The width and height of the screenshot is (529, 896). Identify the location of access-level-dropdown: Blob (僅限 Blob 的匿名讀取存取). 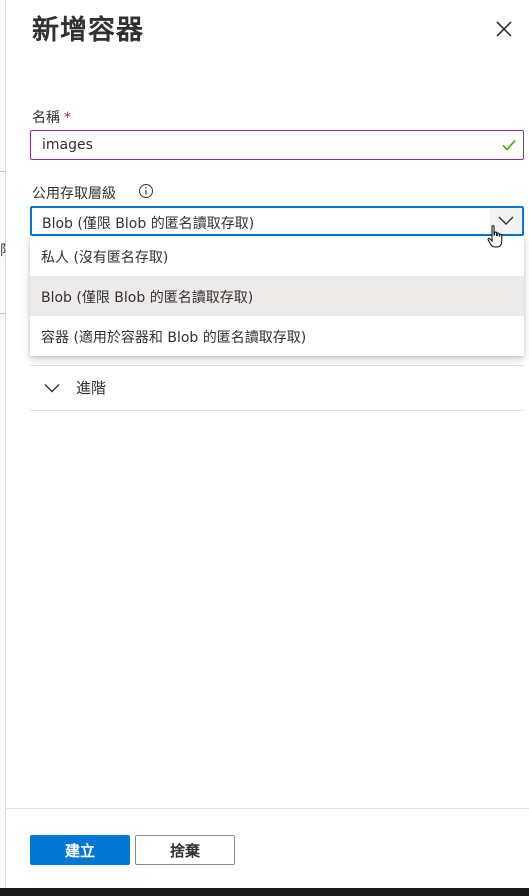
(277, 221).